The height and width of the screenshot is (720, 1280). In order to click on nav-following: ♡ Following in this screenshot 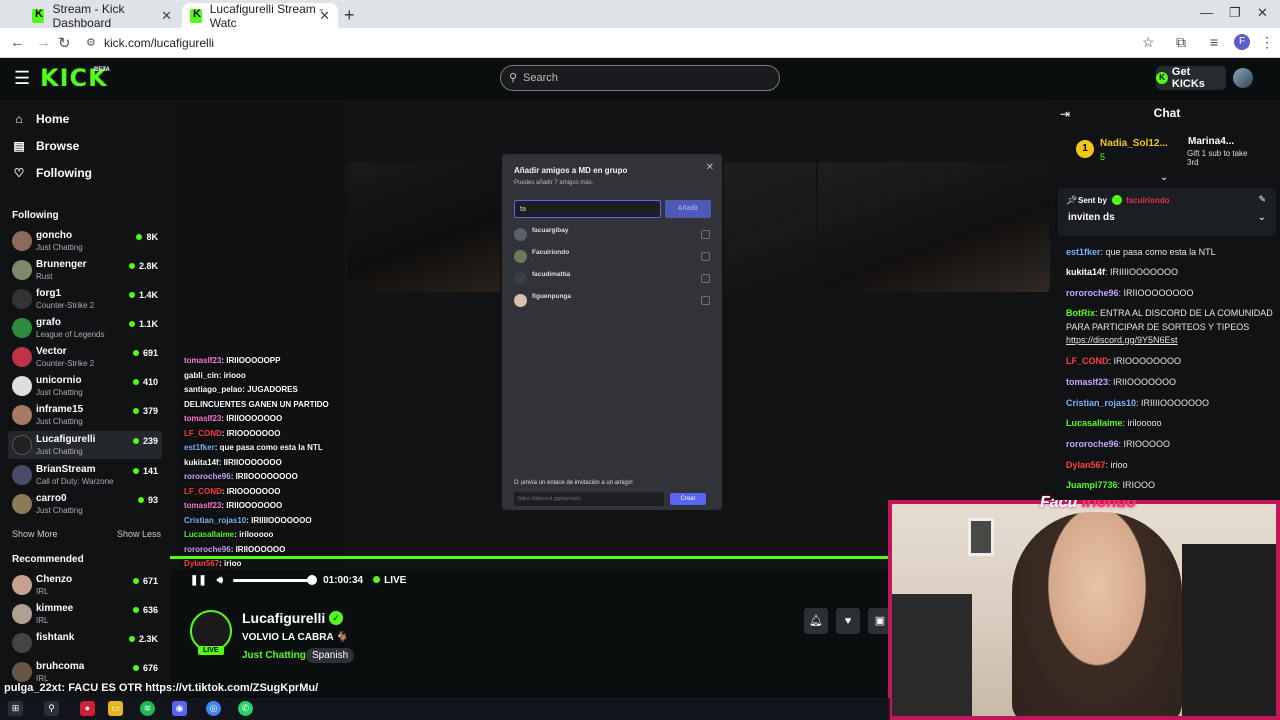, I will do `click(52, 173)`.